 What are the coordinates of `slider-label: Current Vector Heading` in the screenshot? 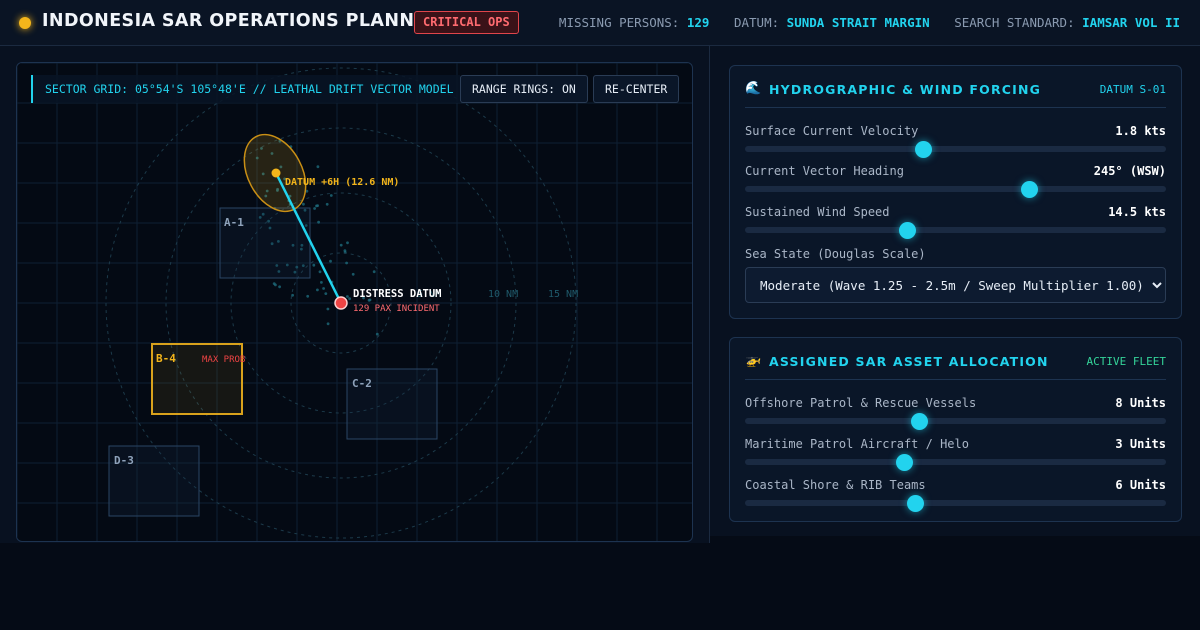 It's located at (824, 171).